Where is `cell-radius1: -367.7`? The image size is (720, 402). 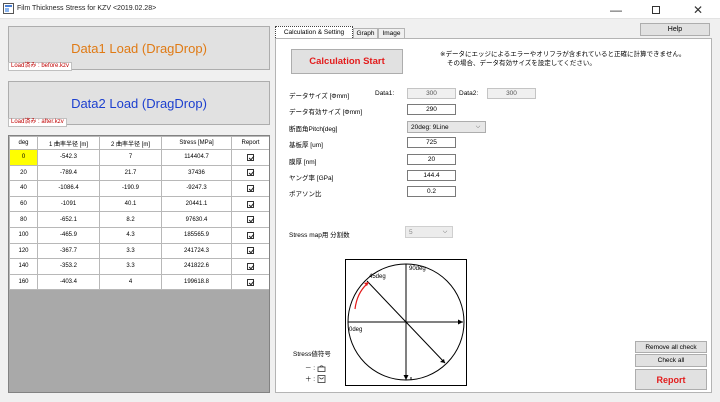
cell-radius1: -367.7 is located at coordinates (68, 251).